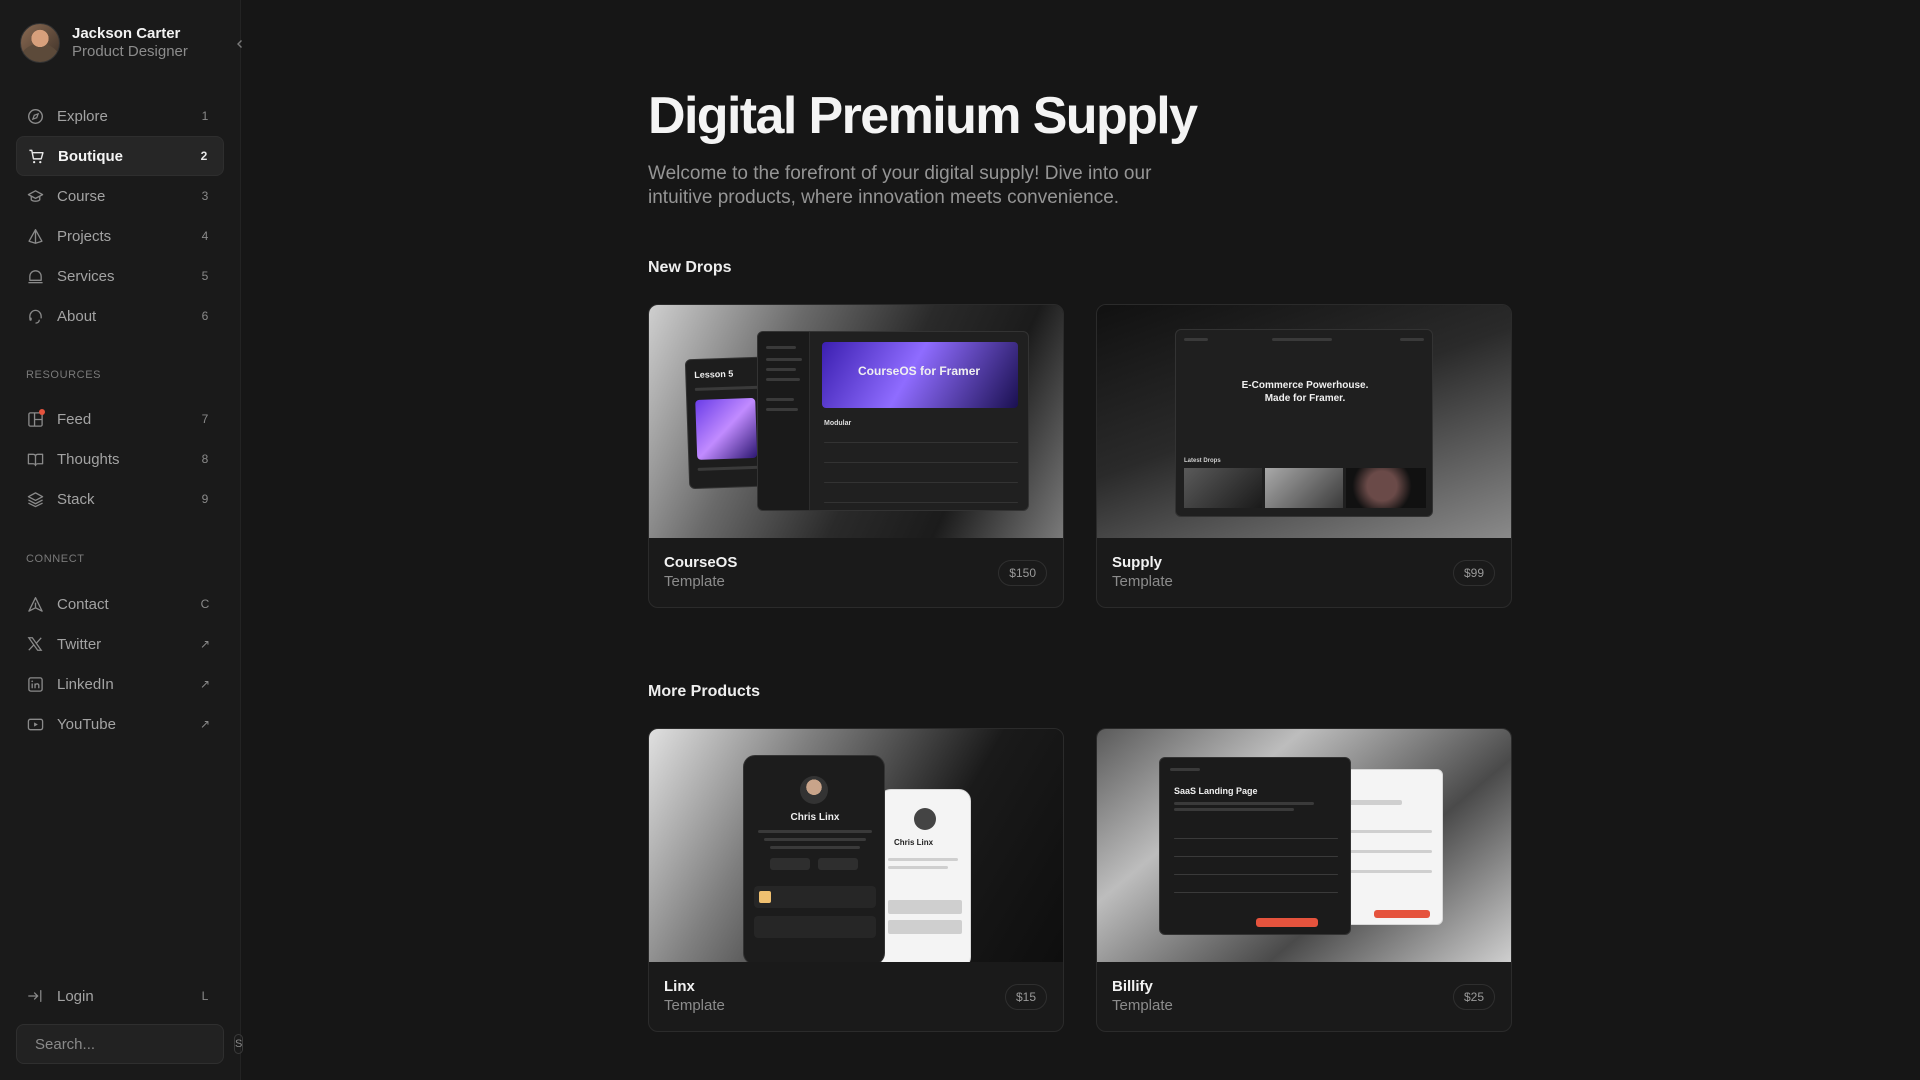 The image size is (1920, 1080). What do you see at coordinates (126, 33) in the screenshot?
I see `profile-name: Jackson Carter` at bounding box center [126, 33].